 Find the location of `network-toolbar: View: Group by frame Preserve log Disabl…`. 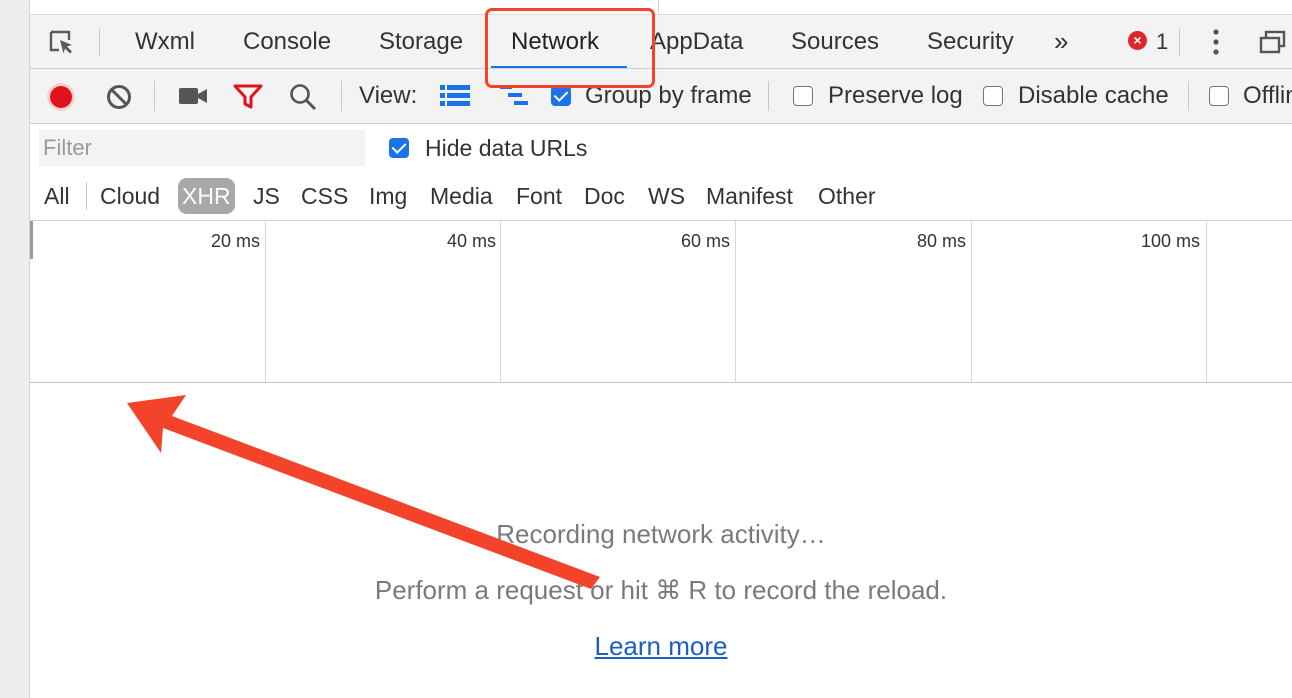

network-toolbar: View: Group by frame Preserve log Disabl… is located at coordinates (661, 96).